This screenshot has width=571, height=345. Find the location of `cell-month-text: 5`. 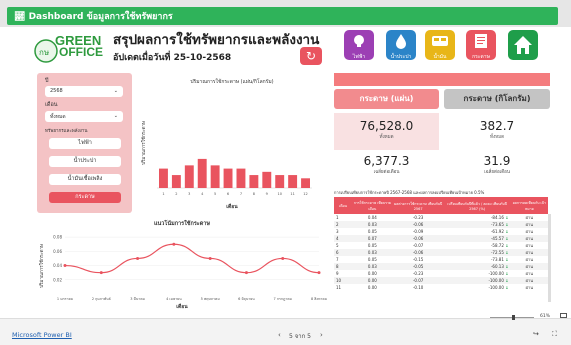

cell-month-text: 5 is located at coordinates (337, 245).